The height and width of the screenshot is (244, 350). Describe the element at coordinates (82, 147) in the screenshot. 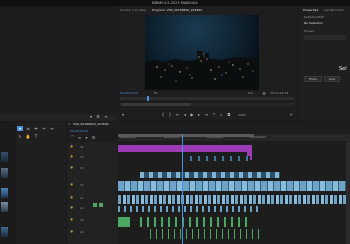

I see `track-name-v4: V4` at that location.